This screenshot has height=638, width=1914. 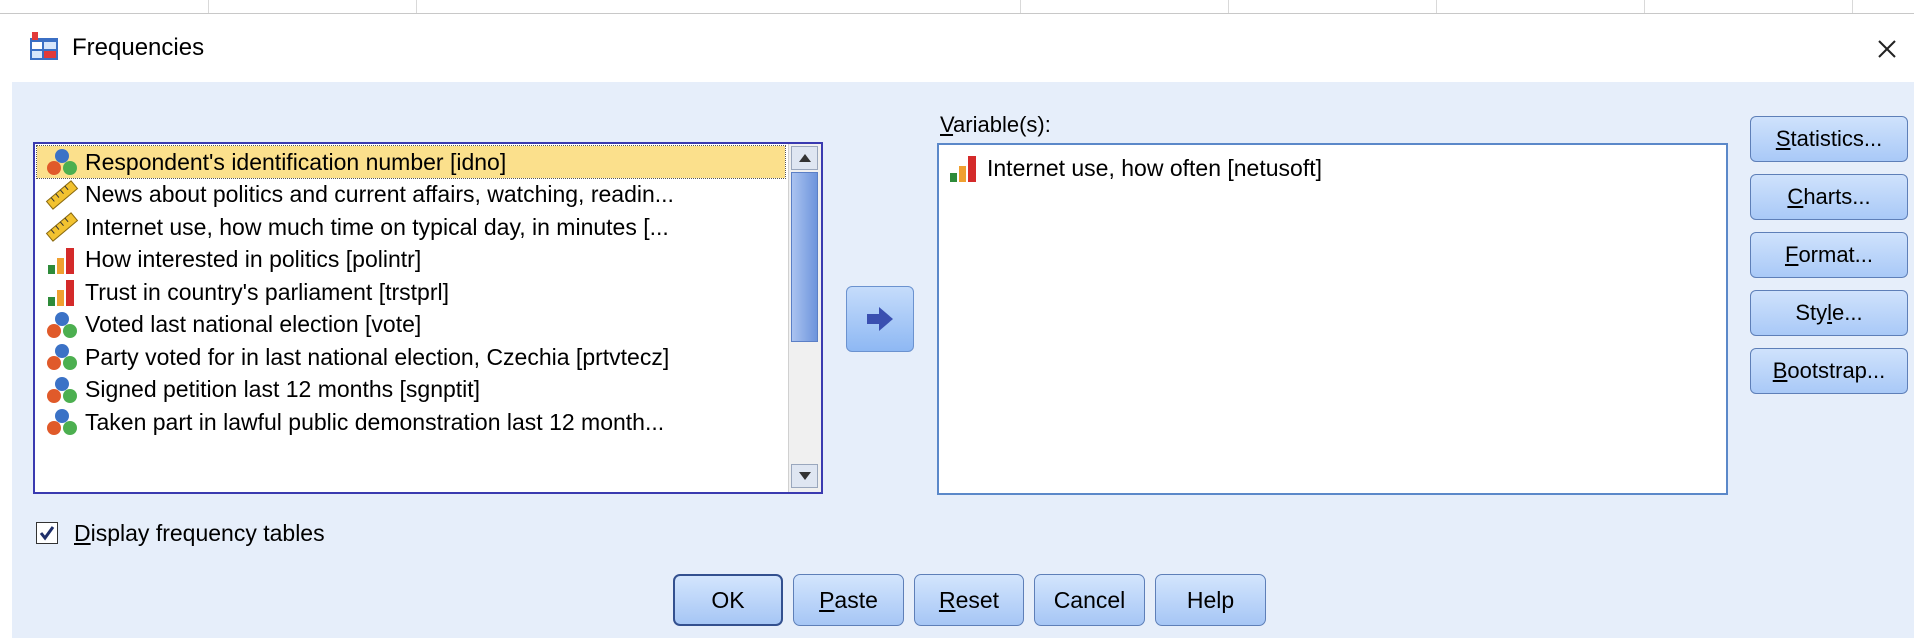 What do you see at coordinates (411, 260) in the screenshot?
I see `list-item: How interested in politics [polintr]` at bounding box center [411, 260].